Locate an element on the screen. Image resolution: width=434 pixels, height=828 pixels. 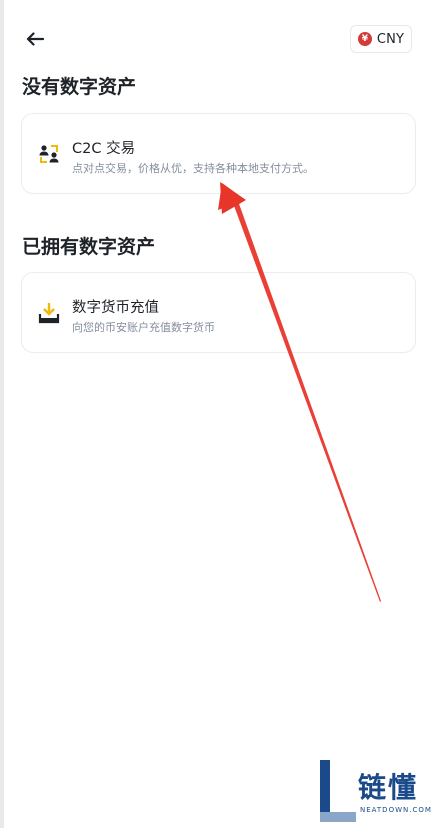
currency-selector: ¥ CNY is located at coordinates (381, 39).